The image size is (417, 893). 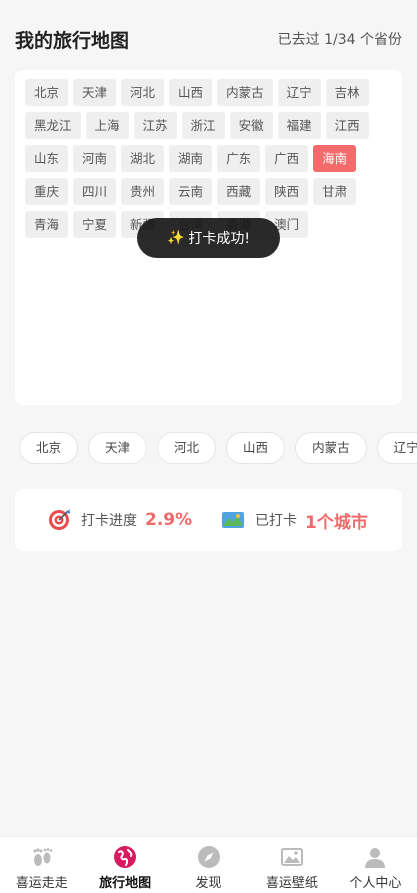 What do you see at coordinates (331, 448) in the screenshot?
I see `quick-city-pill: 内蒙古` at bounding box center [331, 448].